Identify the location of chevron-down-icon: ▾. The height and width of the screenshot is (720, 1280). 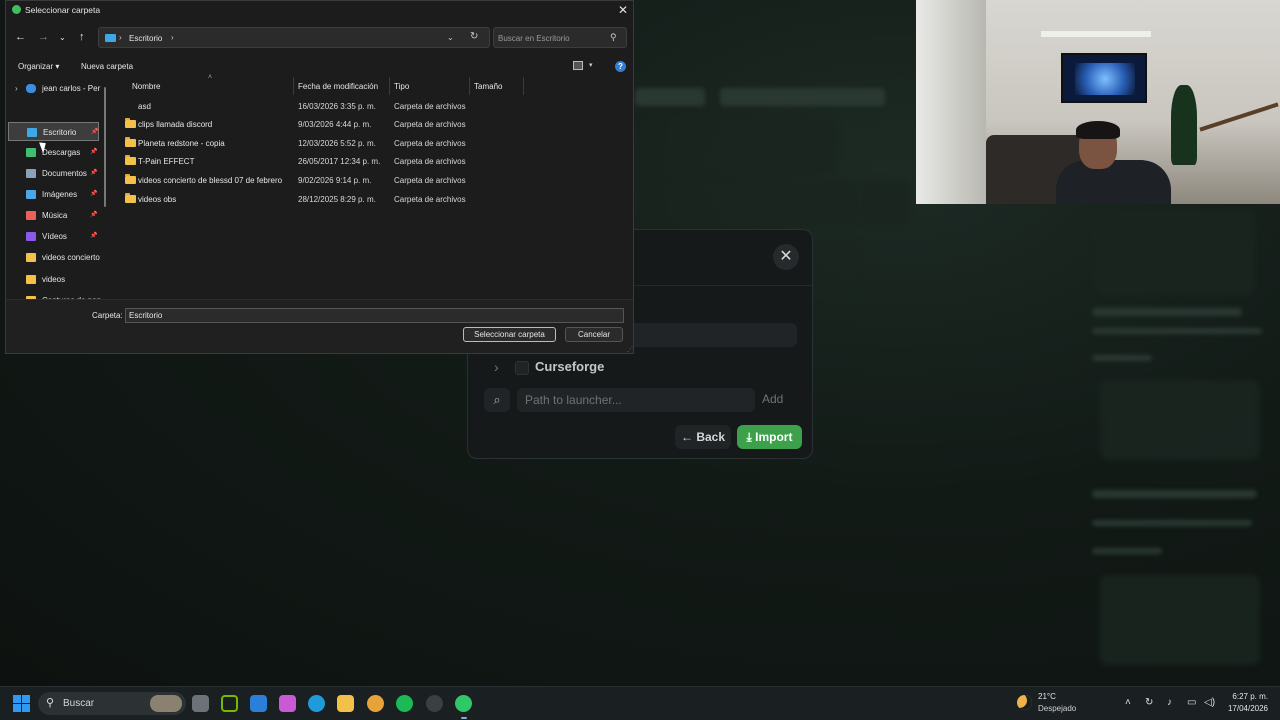
(591, 65).